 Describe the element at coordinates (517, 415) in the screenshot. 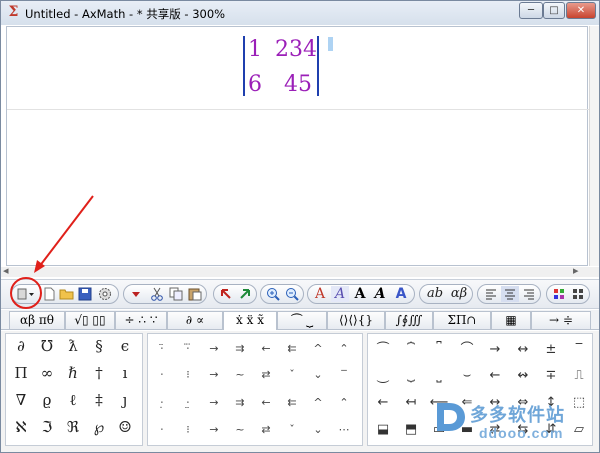

I see `watermark-text: 多多软件站` at that location.